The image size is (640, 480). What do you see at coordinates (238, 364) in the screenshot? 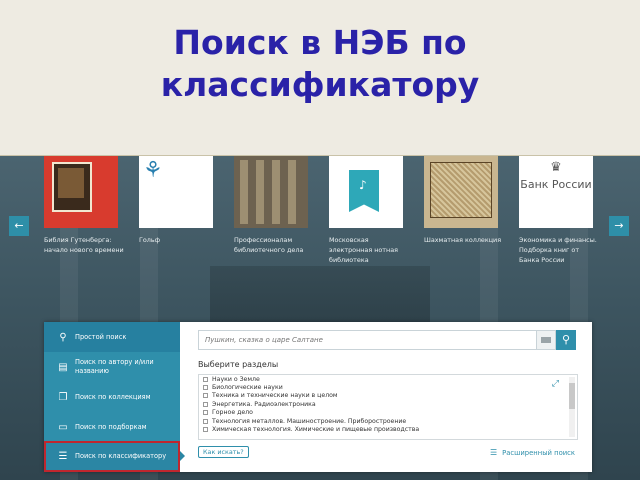
I see `sections-title: Выберите разделы` at bounding box center [238, 364].